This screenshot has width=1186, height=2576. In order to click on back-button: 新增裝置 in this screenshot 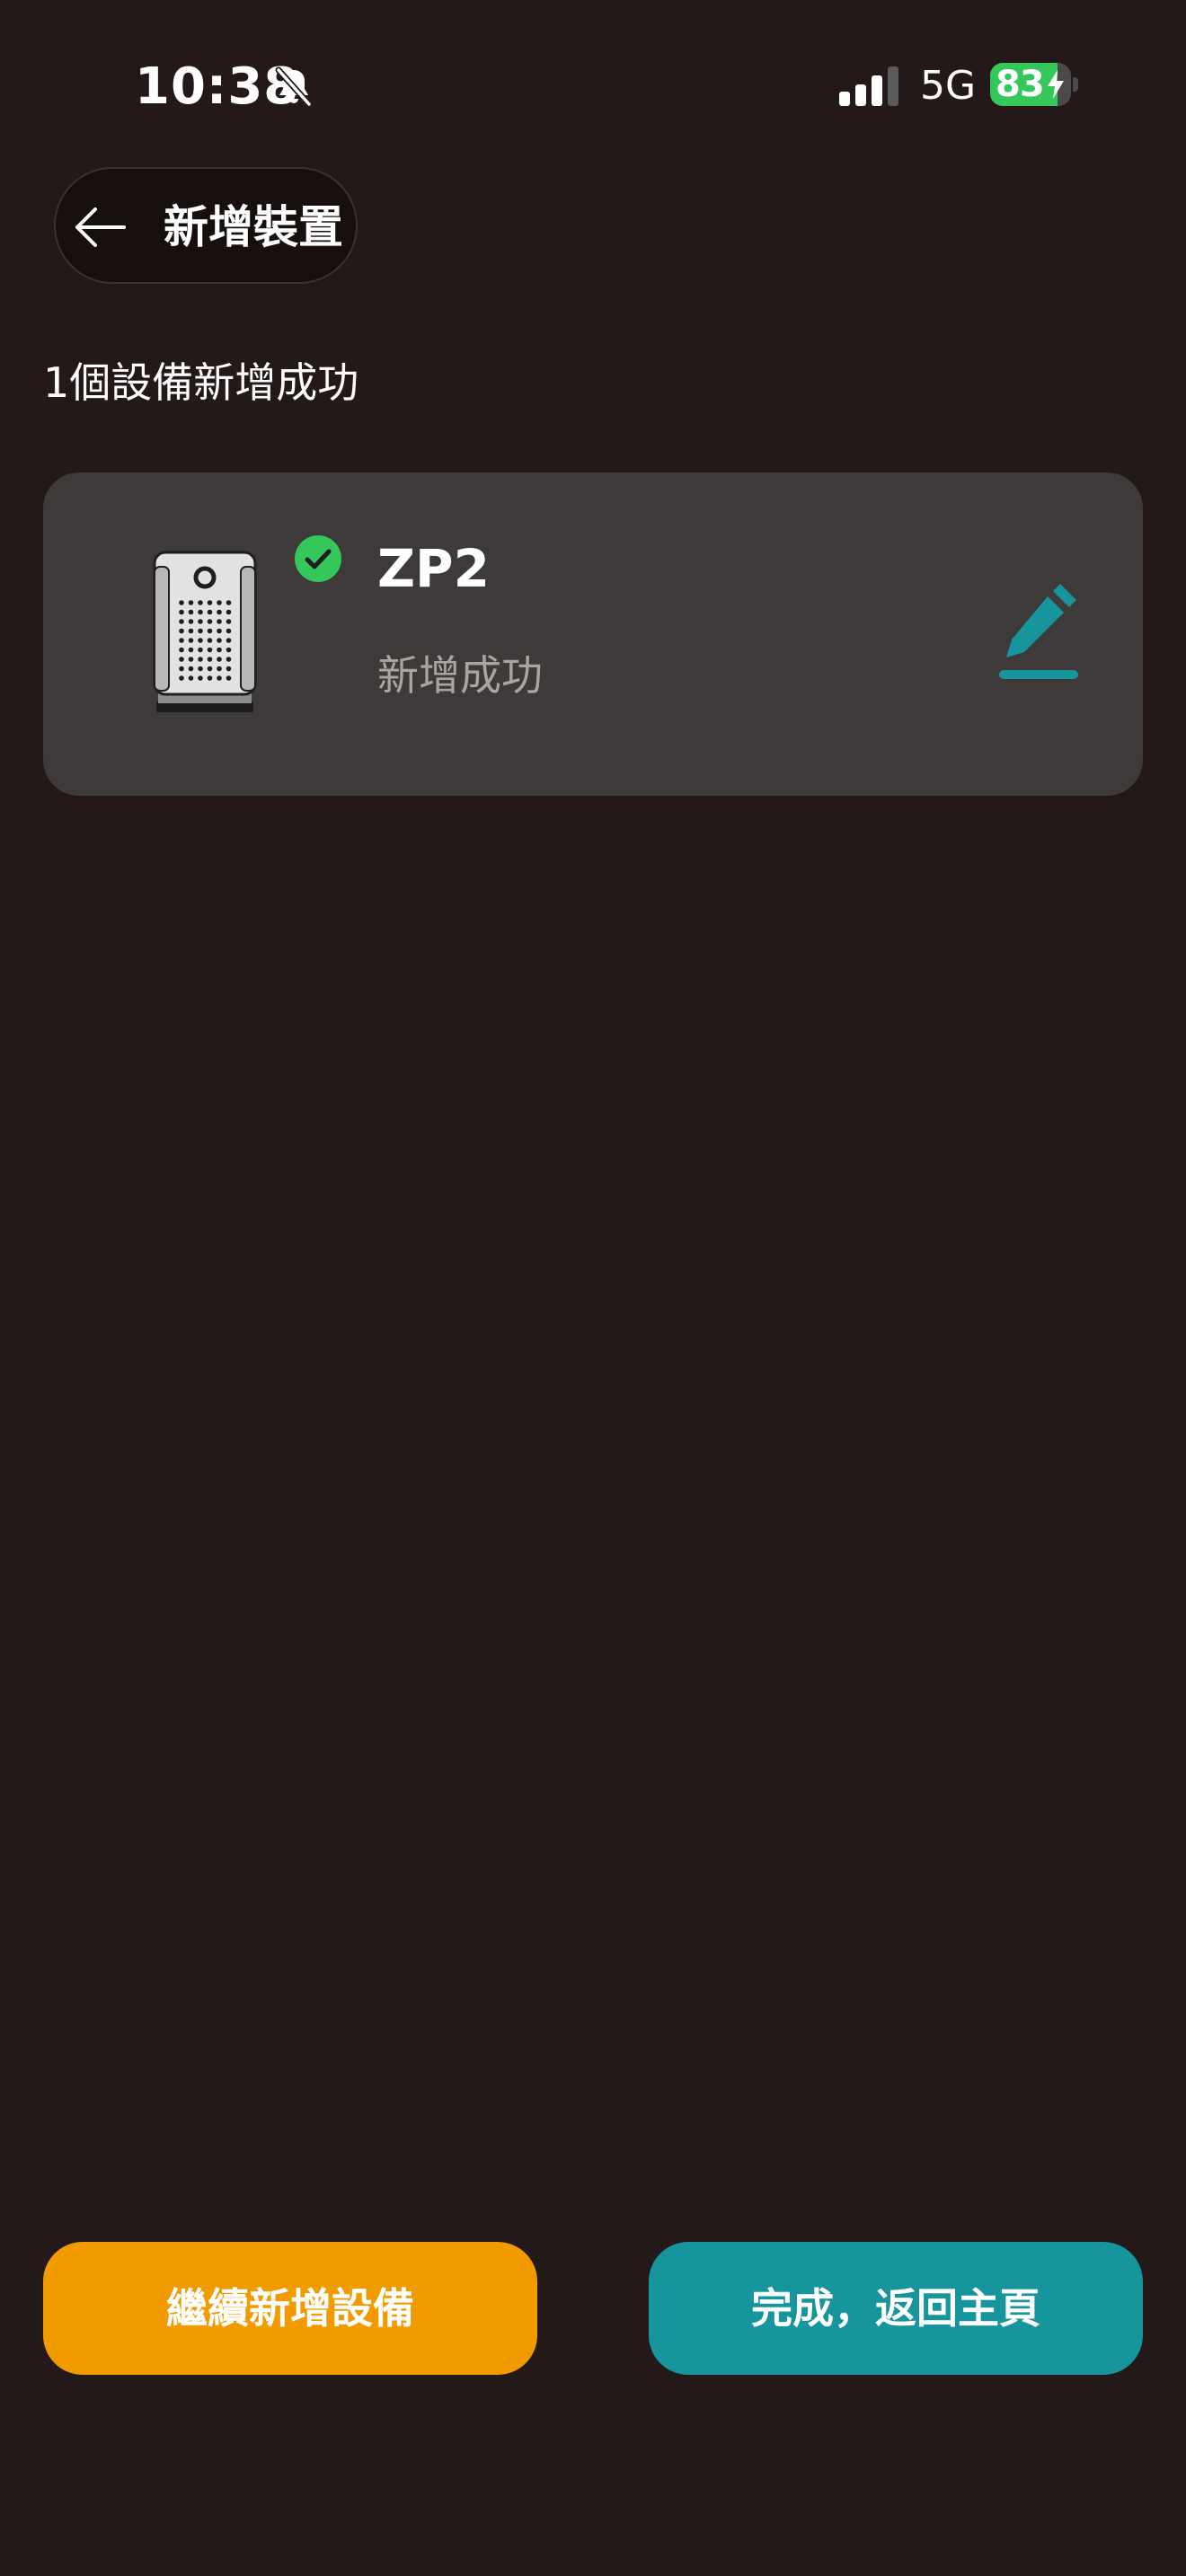, I will do `click(206, 225)`.